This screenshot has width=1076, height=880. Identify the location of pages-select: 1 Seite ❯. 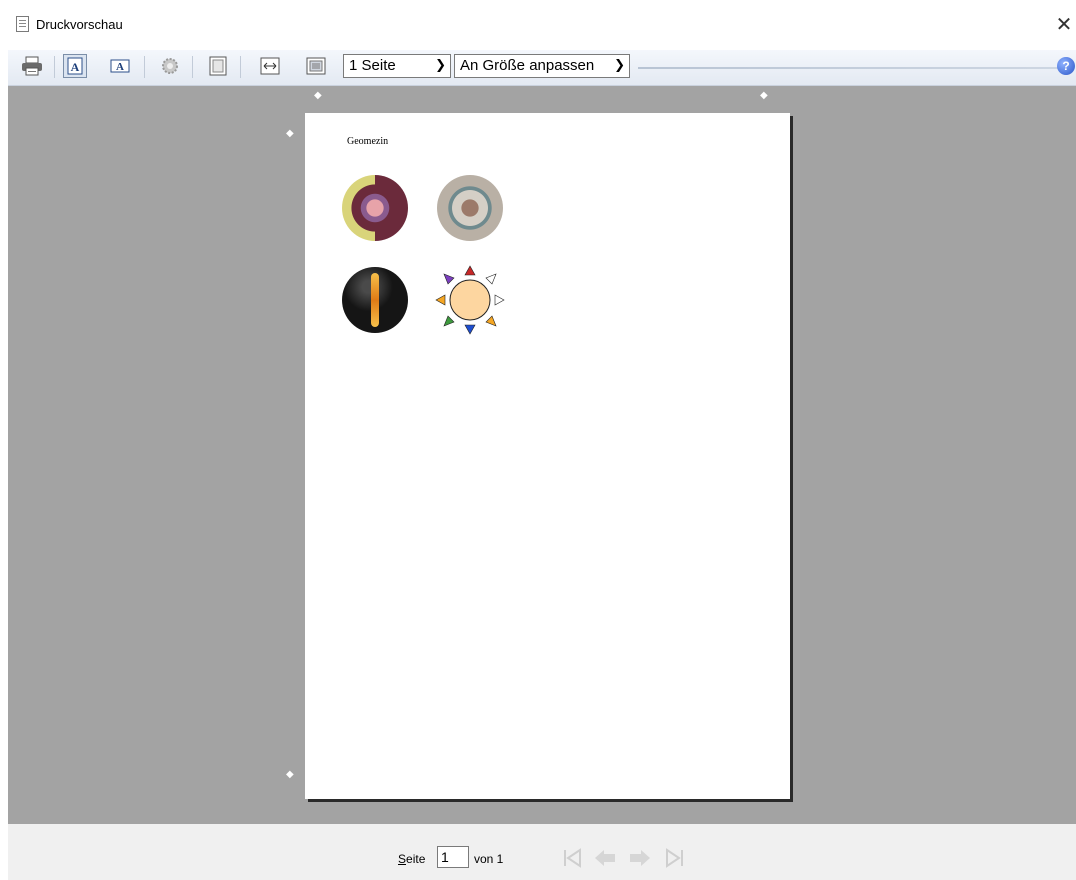
(397, 66).